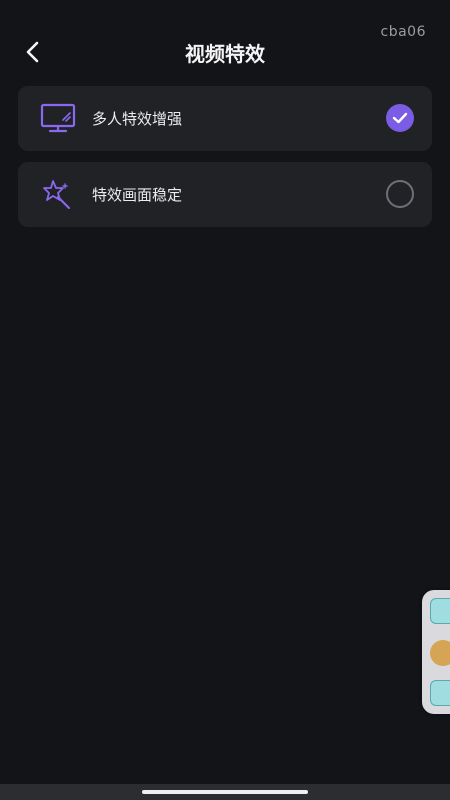 This screenshot has width=450, height=800. Describe the element at coordinates (58, 195) in the screenshot. I see `sparkle-wand-icon` at that location.